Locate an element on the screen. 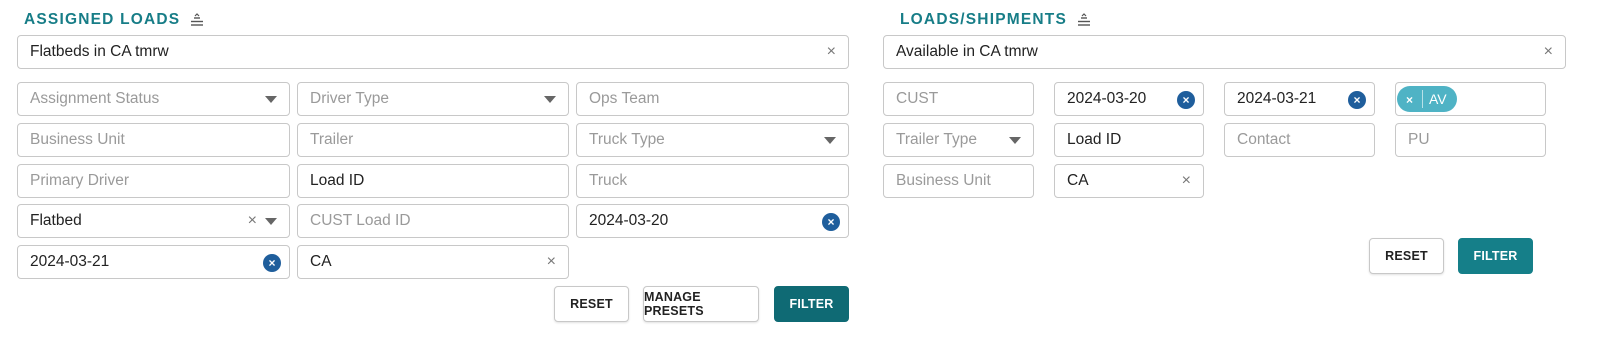 Image resolution: width=1600 pixels, height=357 pixels. truck-type-select: Truck Type is located at coordinates (712, 140).